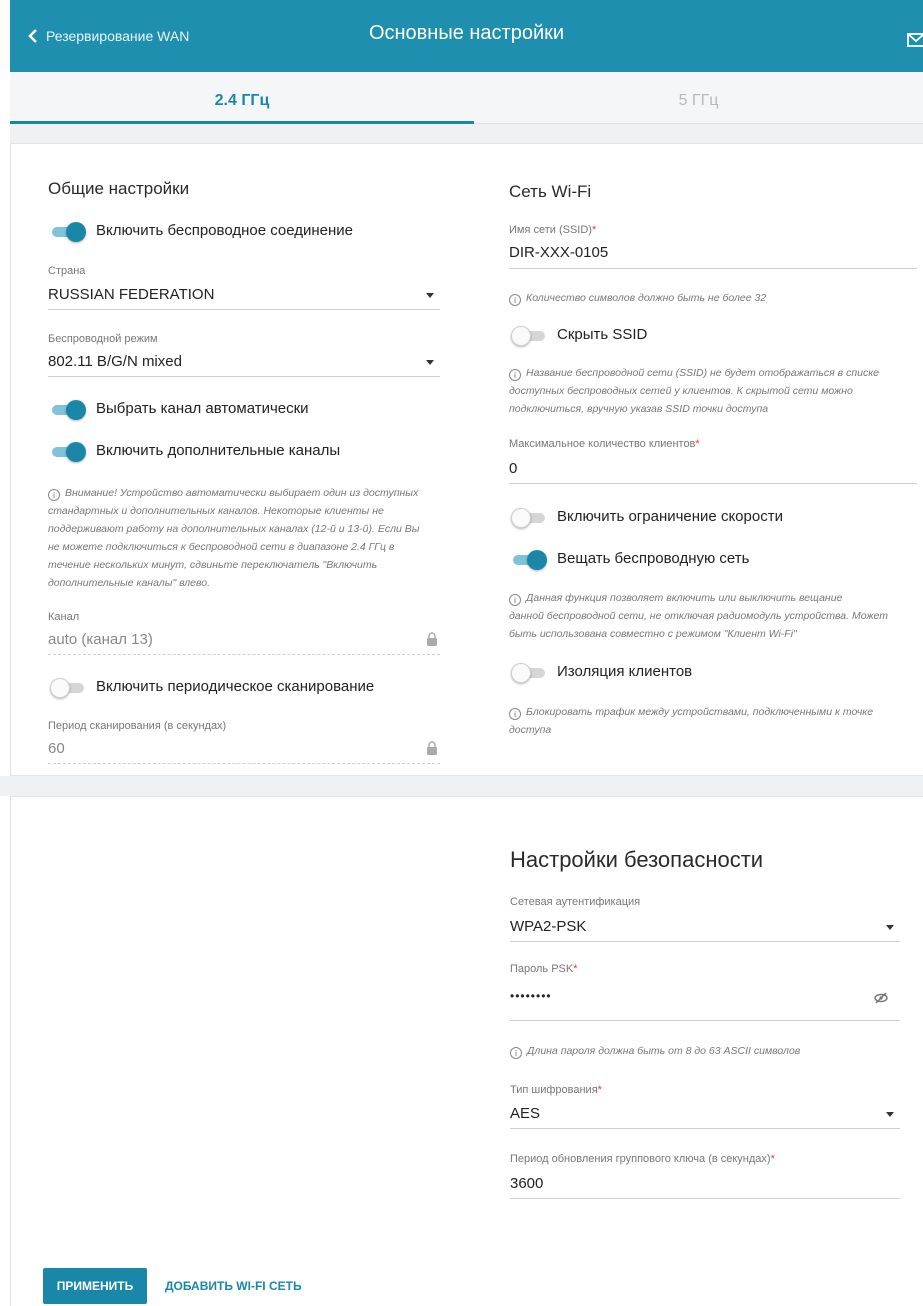 The height and width of the screenshot is (1306, 923). What do you see at coordinates (244, 296) in the screenshot?
I see `country-select: RUSSIAN FEDERATION` at bounding box center [244, 296].